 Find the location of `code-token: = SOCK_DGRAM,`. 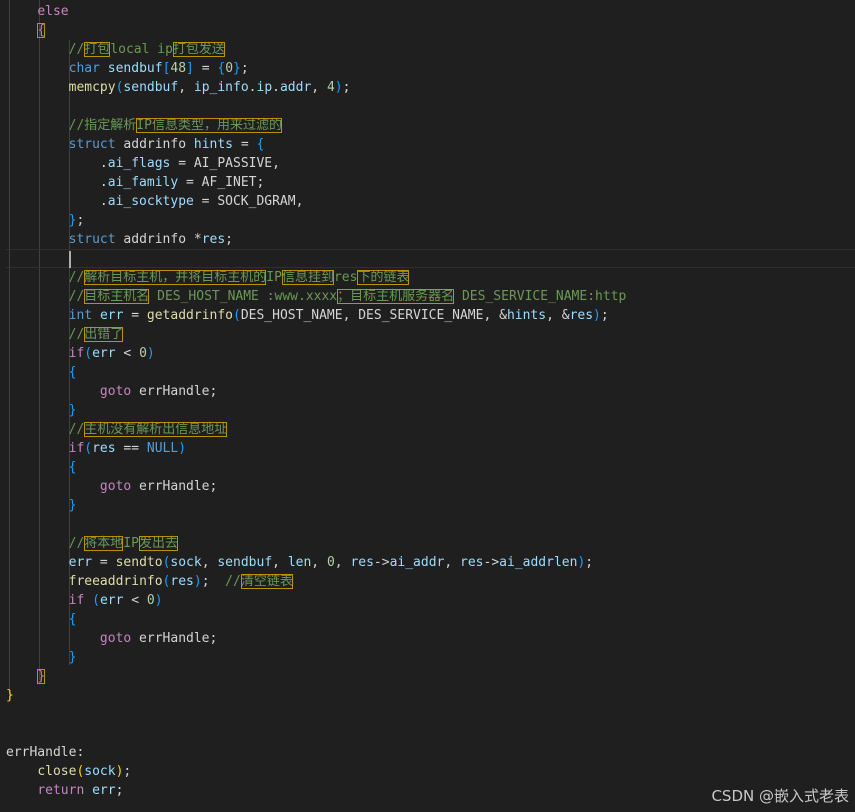

code-token: = SOCK_DGRAM, is located at coordinates (248, 201).